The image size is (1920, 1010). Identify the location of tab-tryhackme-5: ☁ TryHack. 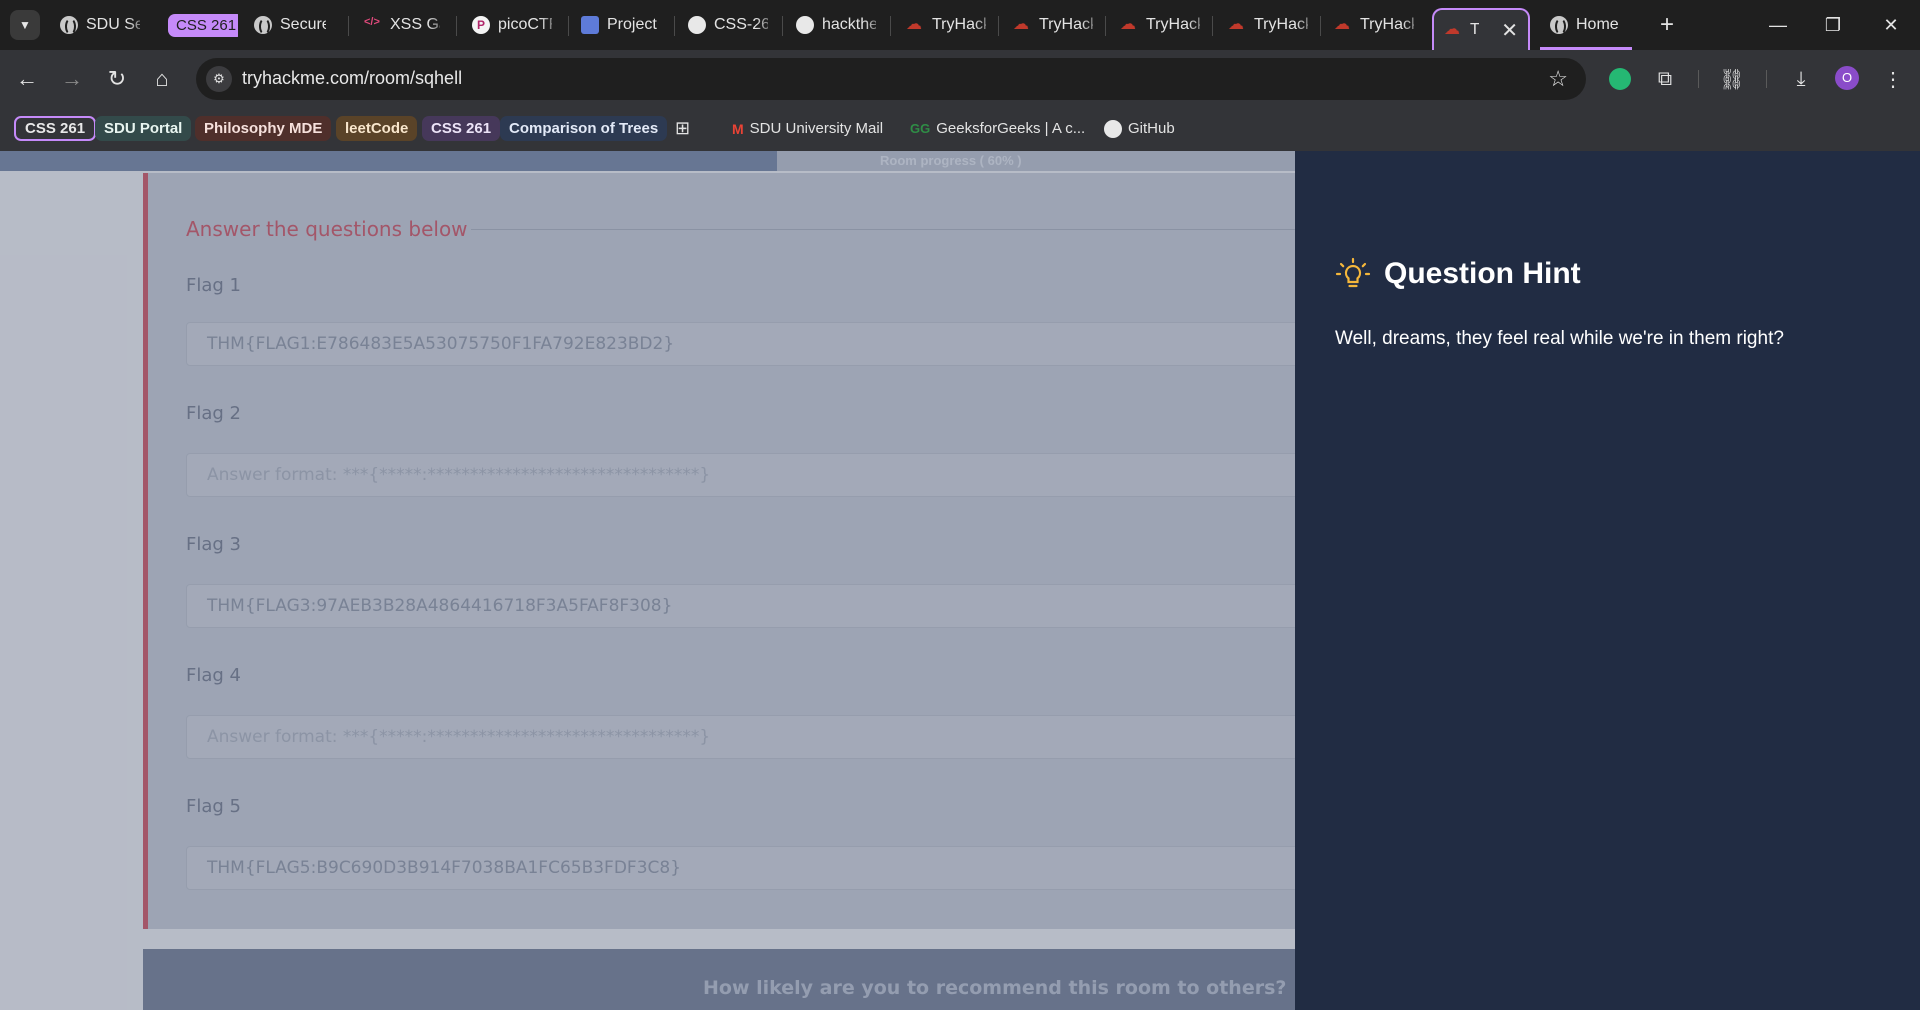
(1374, 25).